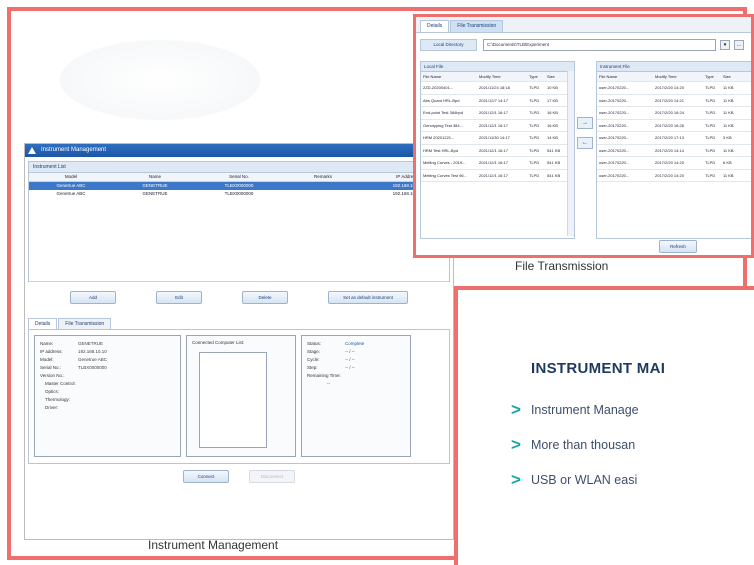 This screenshot has height=565, width=754. What do you see at coordinates (493, 150) in the screenshot?
I see `table-cell: 2021/12/1 16:17` at bounding box center [493, 150].